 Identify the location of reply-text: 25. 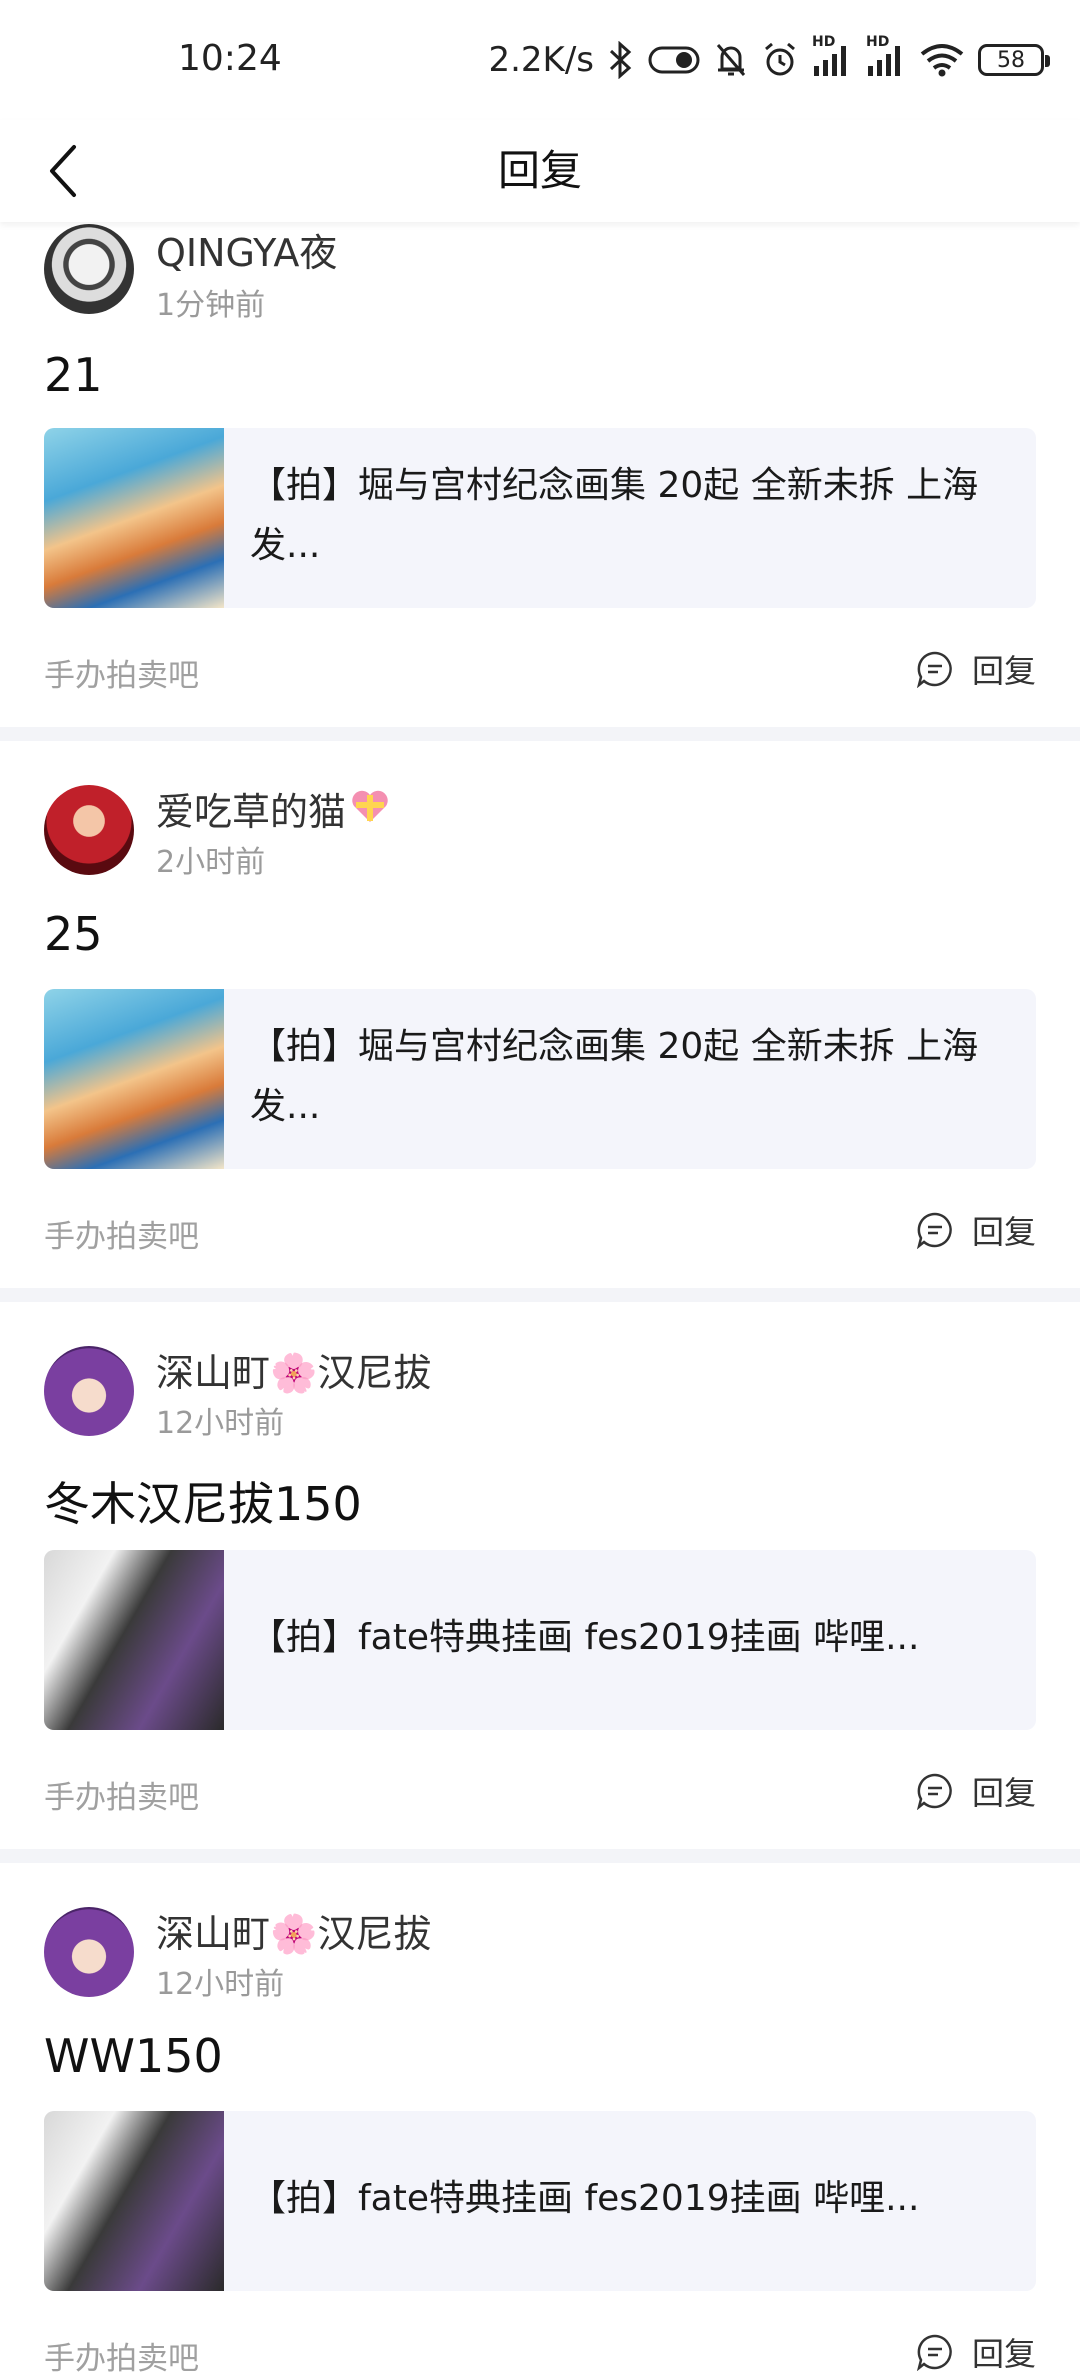
(73, 934).